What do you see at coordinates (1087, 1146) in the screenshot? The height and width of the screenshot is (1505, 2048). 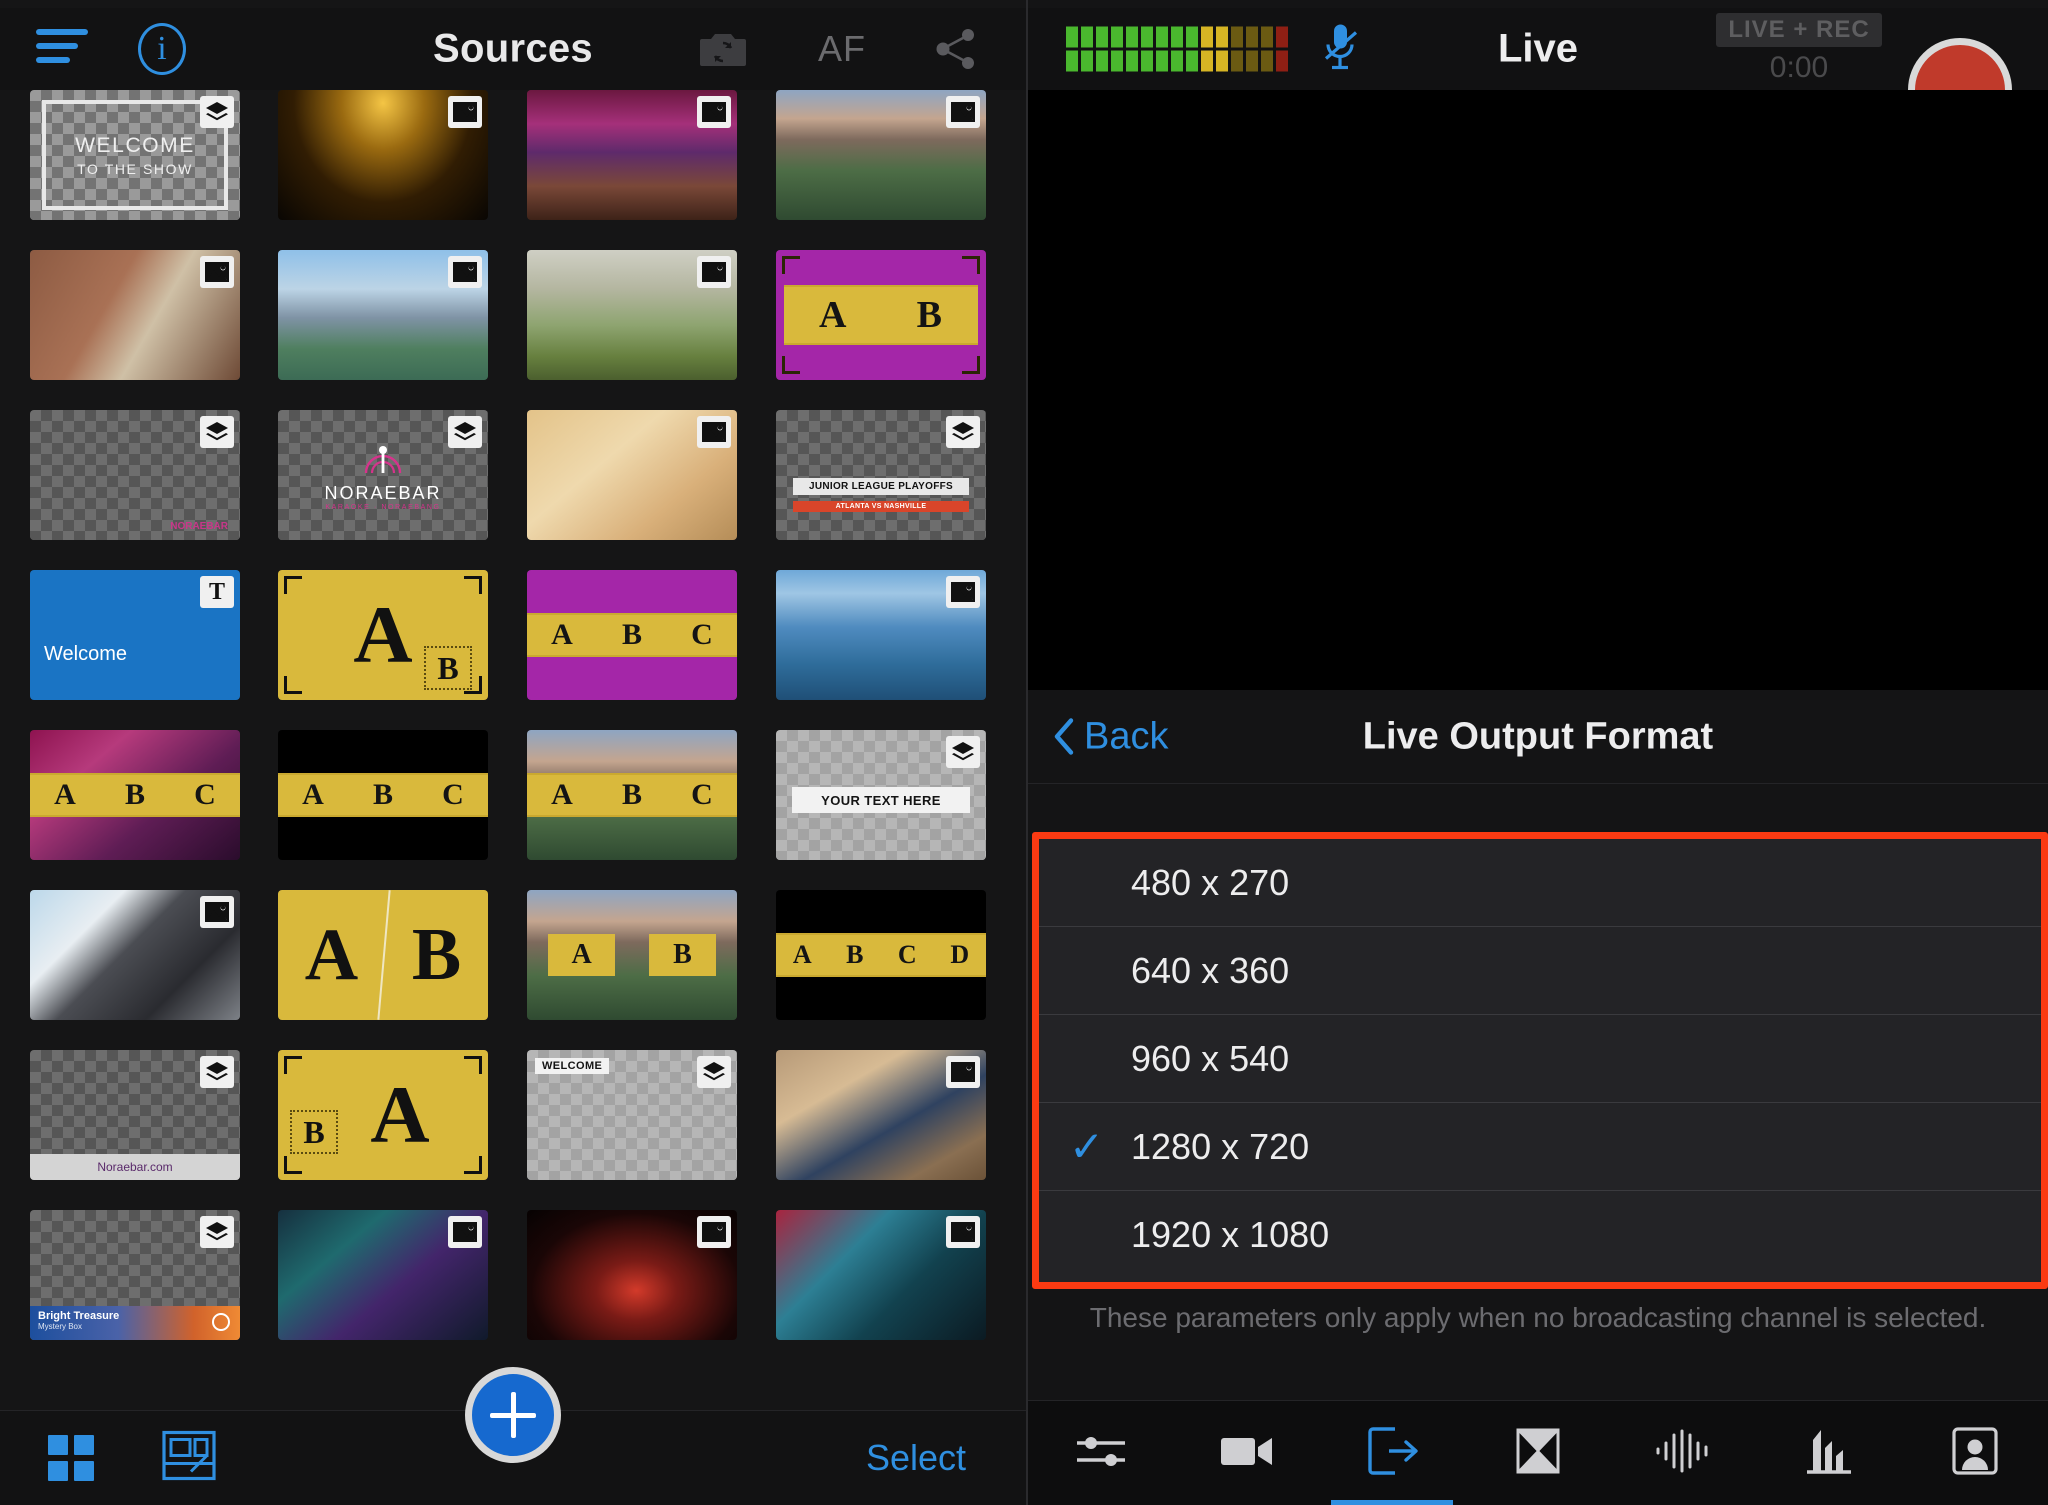 I see `format-checkmark-icon: ✓` at bounding box center [1087, 1146].